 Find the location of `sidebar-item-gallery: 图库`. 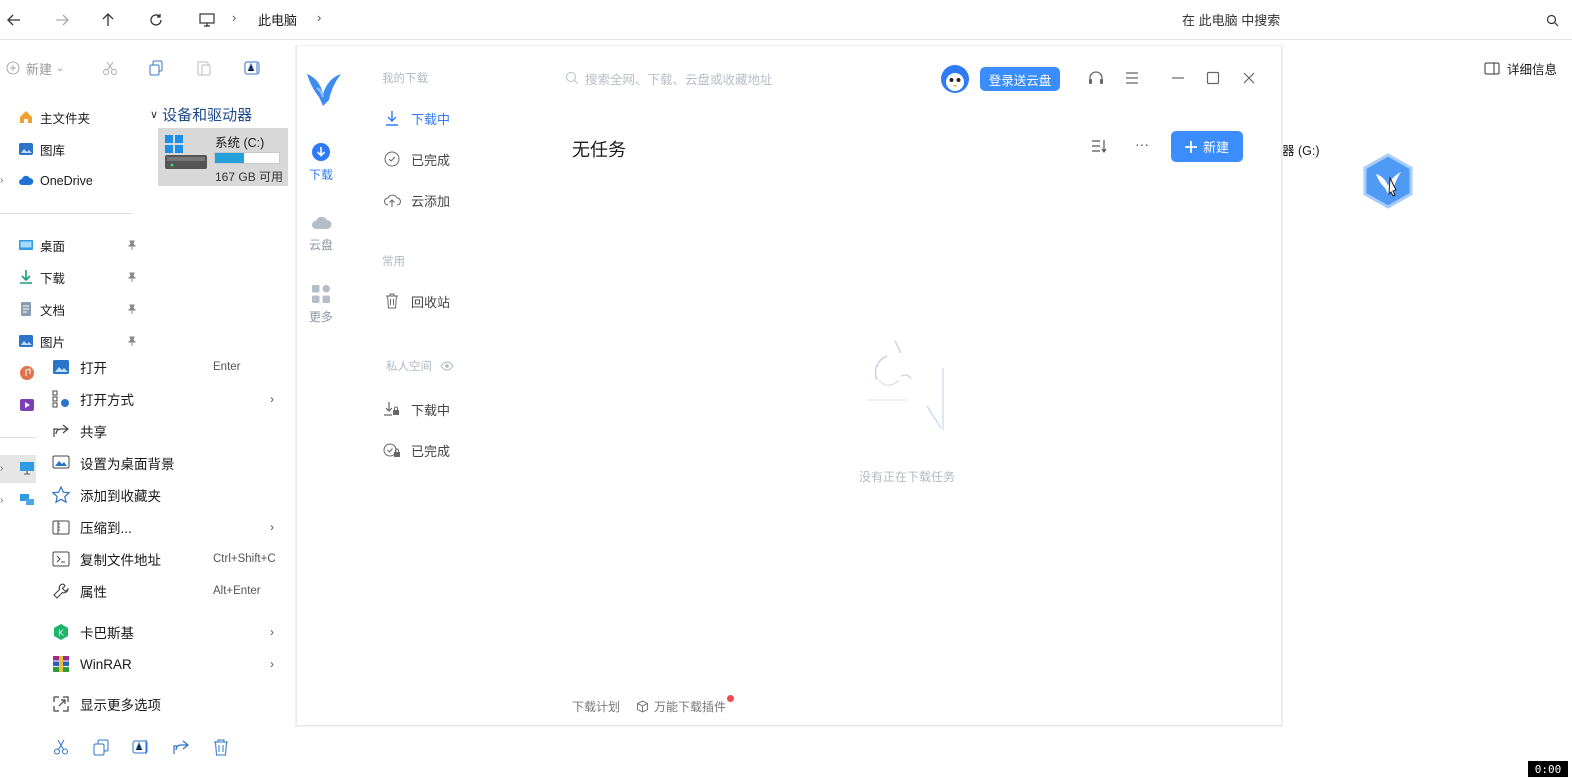

sidebar-item-gallery: 图库 is located at coordinates (41, 149).